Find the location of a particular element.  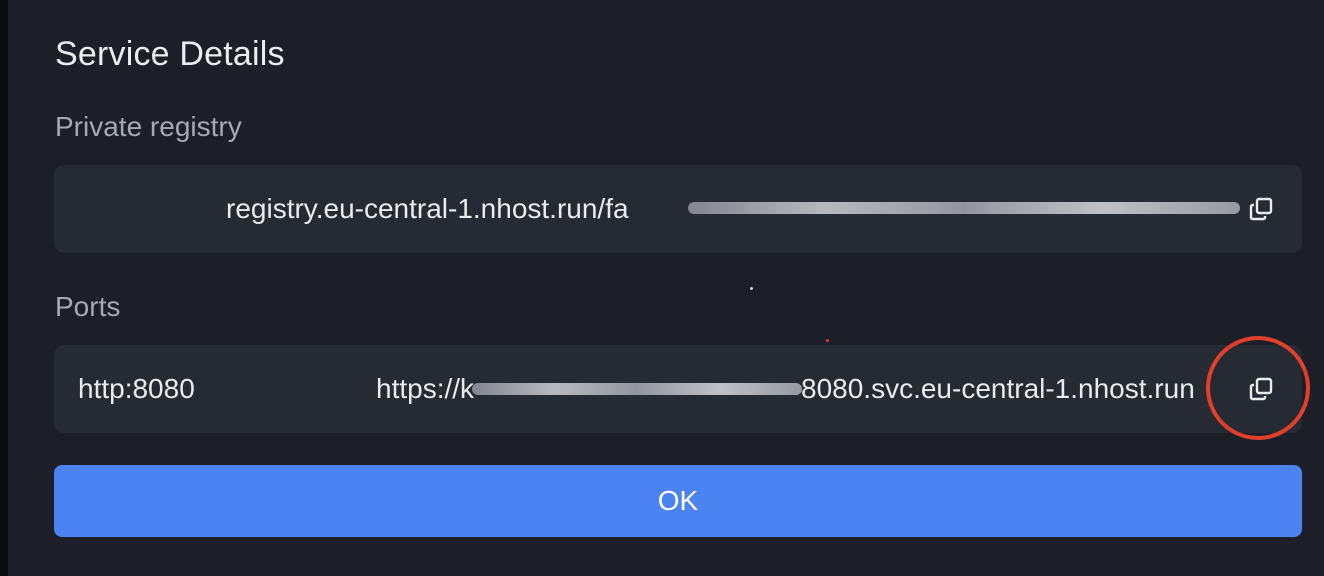

private-registry-row: registry.eu-central-1.nhost.run/fa is located at coordinates (678, 209).